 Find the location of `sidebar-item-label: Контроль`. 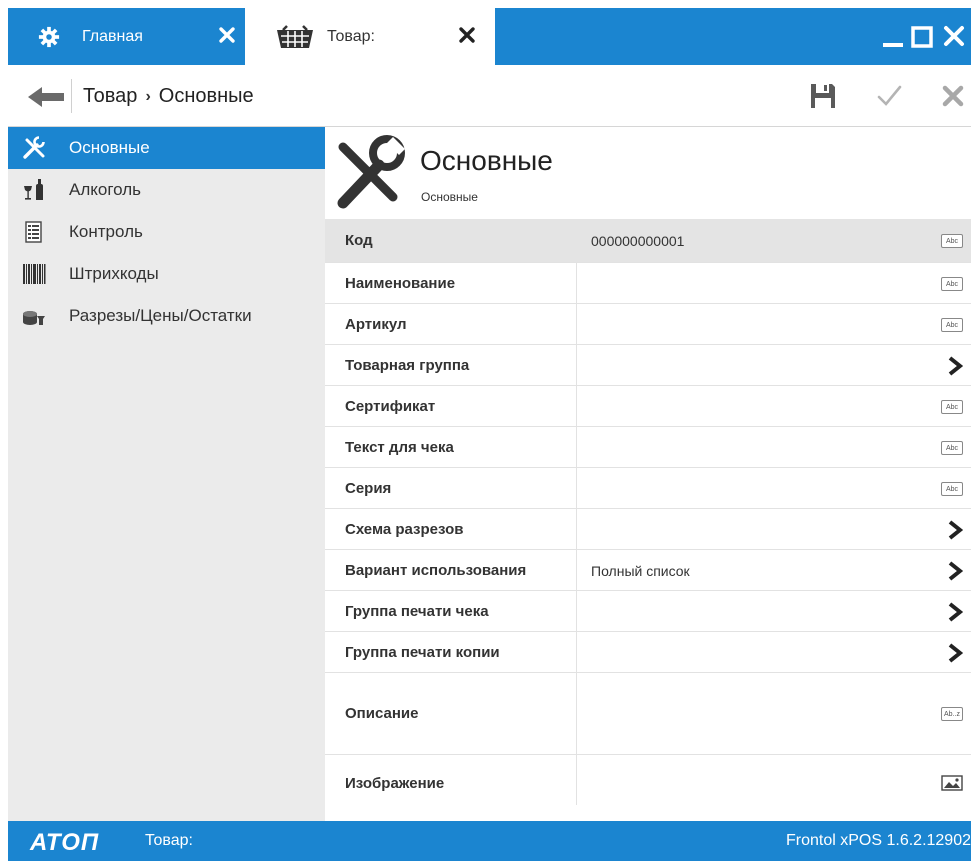

sidebar-item-label: Контроль is located at coordinates (106, 231).